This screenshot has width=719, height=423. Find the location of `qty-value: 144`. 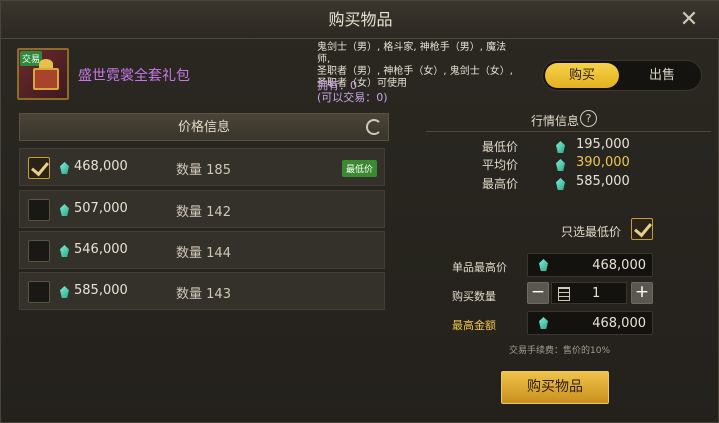

qty-value: 144 is located at coordinates (218, 253).